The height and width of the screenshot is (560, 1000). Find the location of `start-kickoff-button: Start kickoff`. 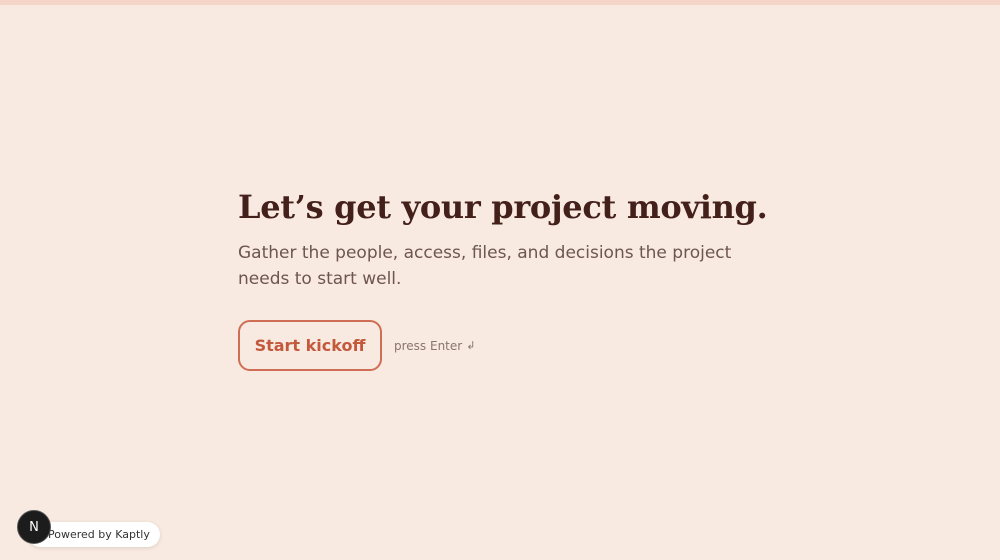

start-kickoff-button: Start kickoff is located at coordinates (310, 345).